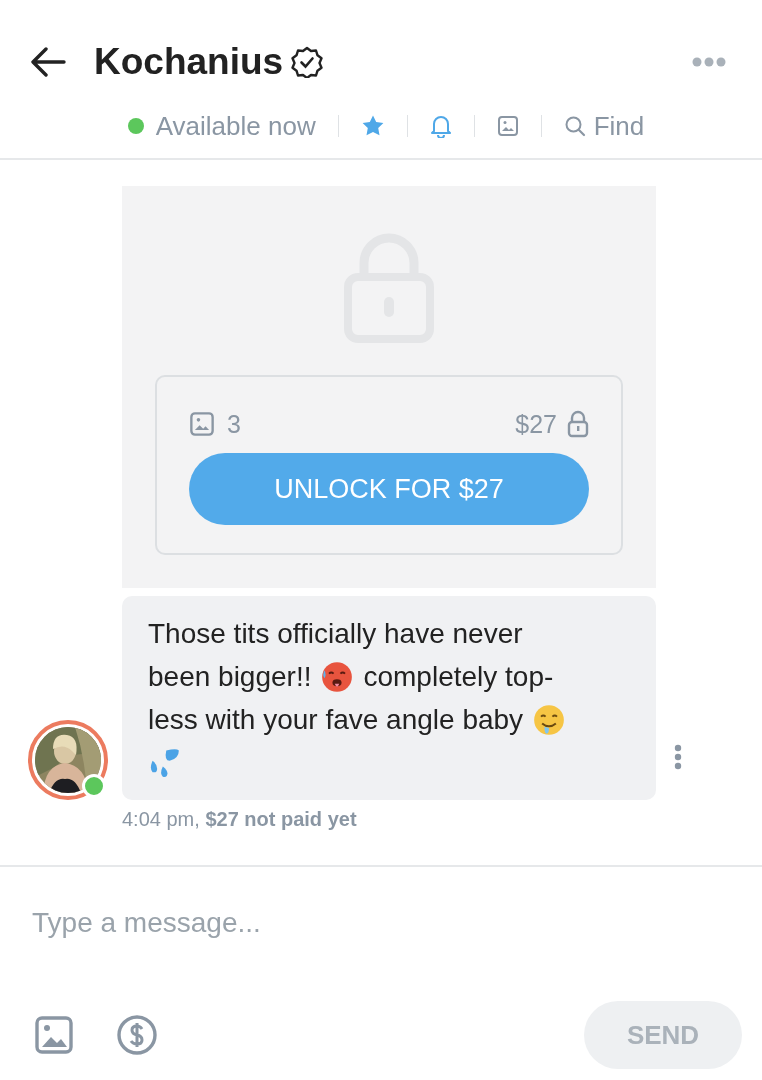 The width and height of the screenshot is (762, 1080). I want to click on star-icon, so click(372, 126).